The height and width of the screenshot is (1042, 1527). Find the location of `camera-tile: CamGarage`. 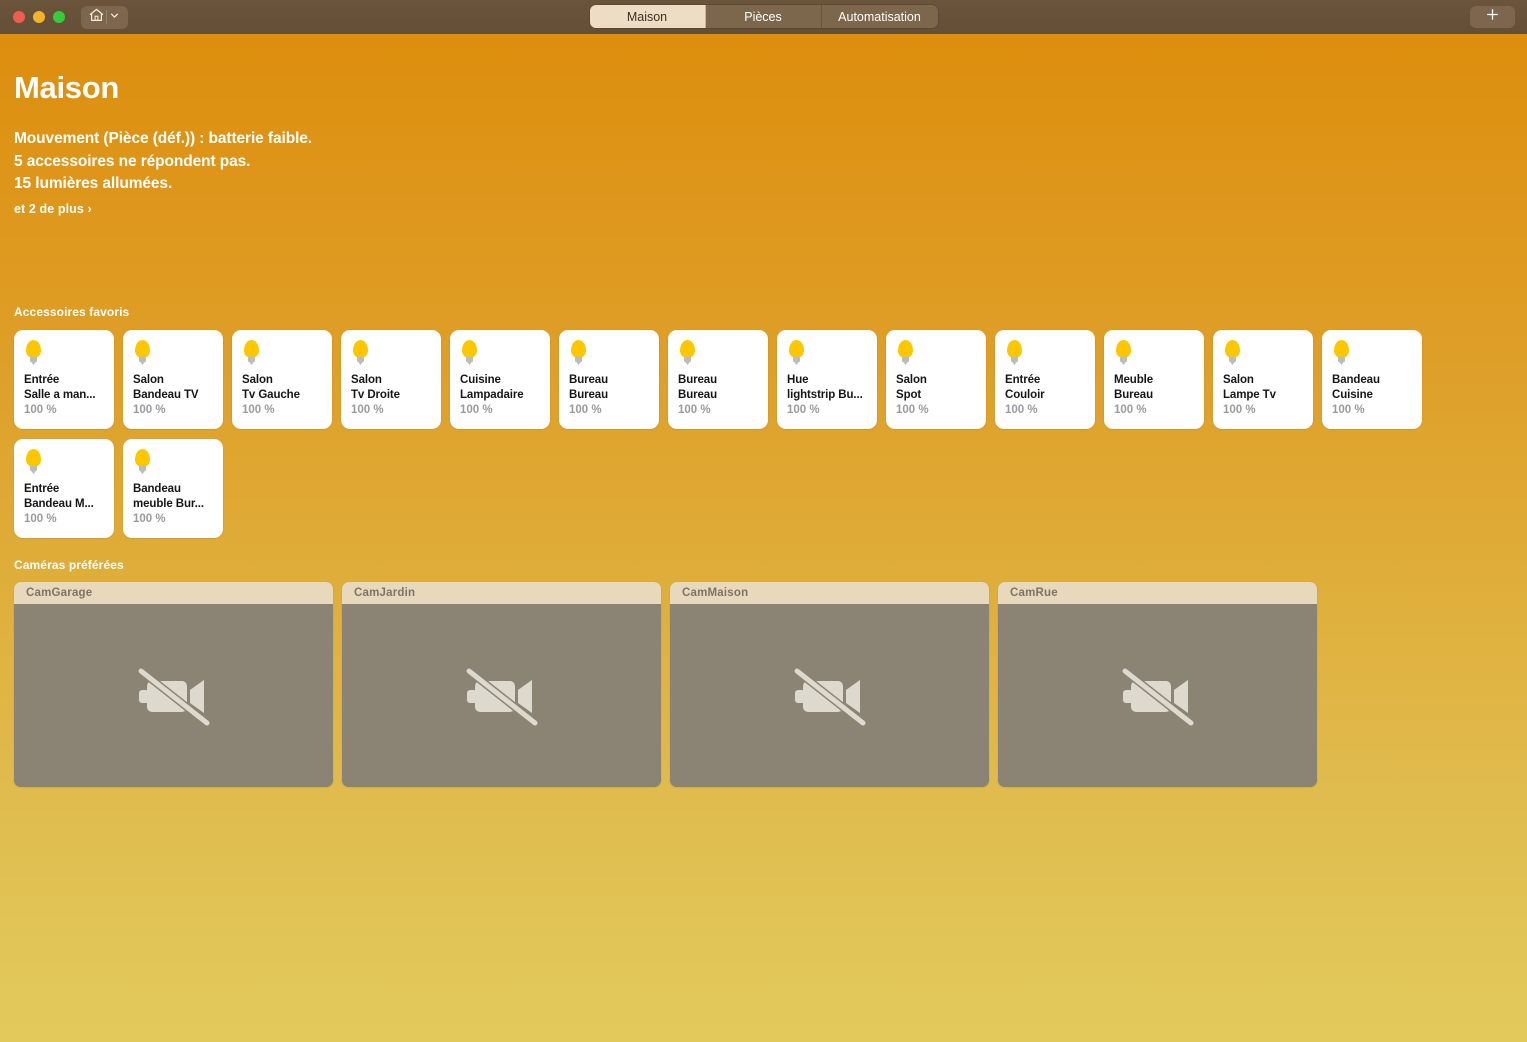

camera-tile: CamGarage is located at coordinates (173, 684).